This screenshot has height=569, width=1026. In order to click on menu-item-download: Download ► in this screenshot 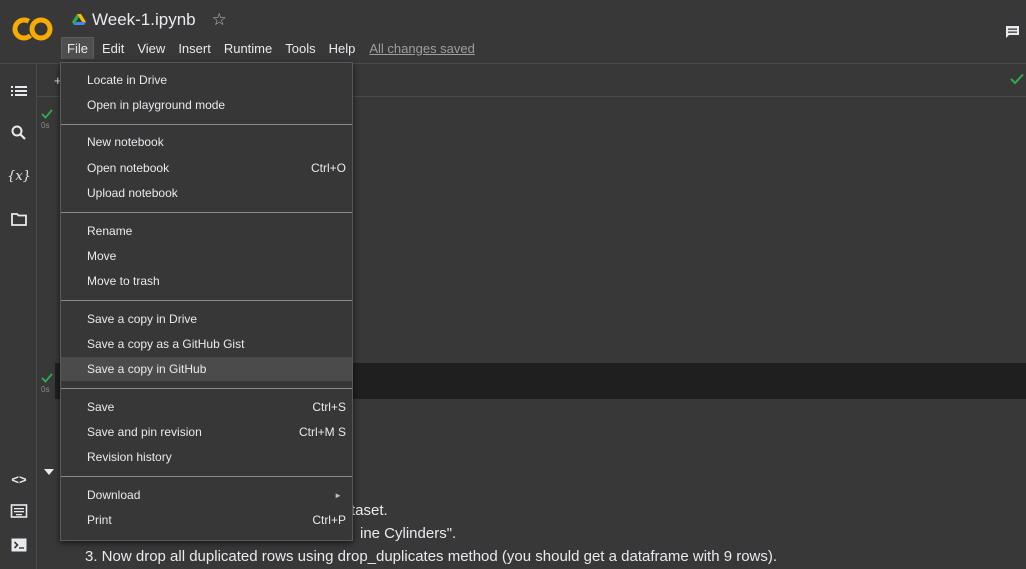, I will do `click(206, 495)`.